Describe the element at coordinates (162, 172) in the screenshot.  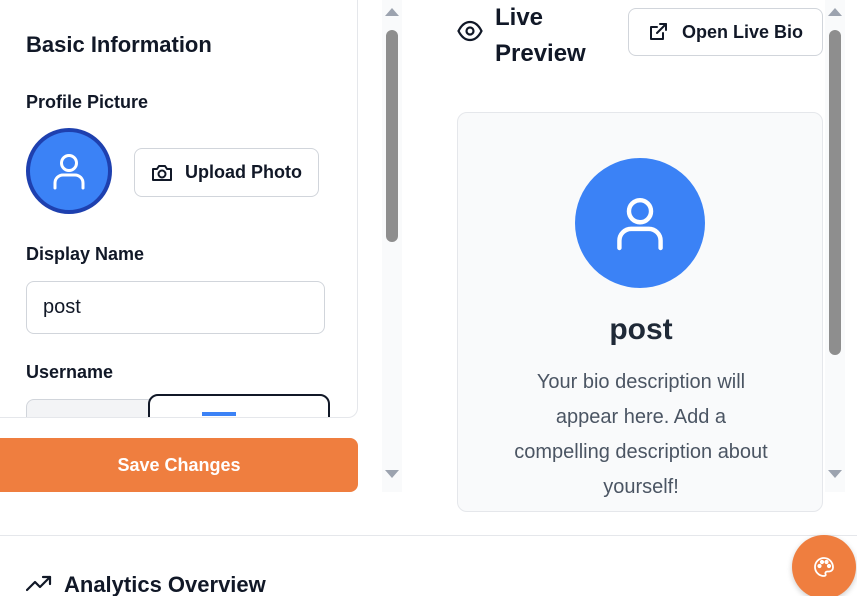
I see `camera-icon` at that location.